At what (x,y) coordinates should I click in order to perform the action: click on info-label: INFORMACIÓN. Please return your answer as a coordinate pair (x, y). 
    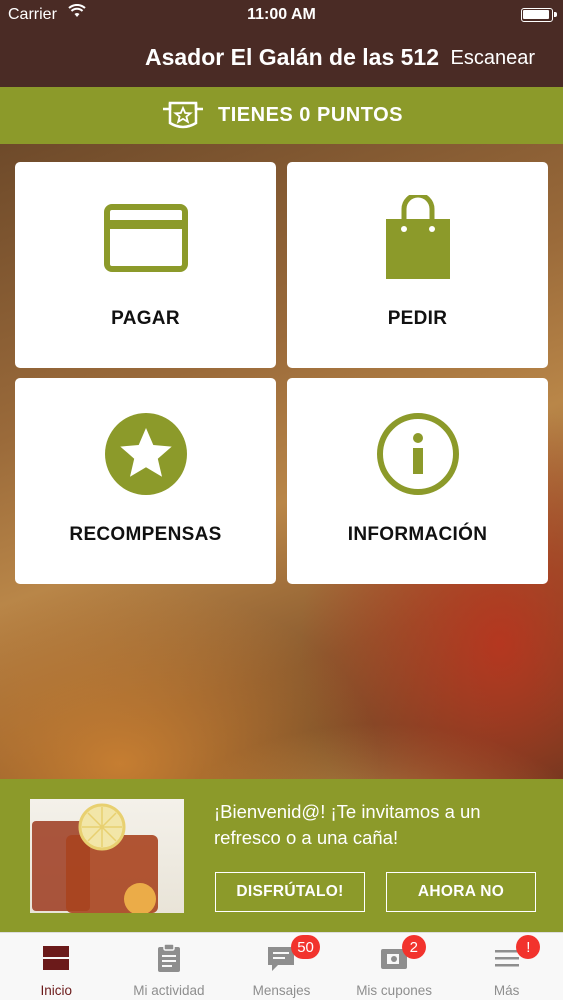
    Looking at the image, I should click on (417, 534).